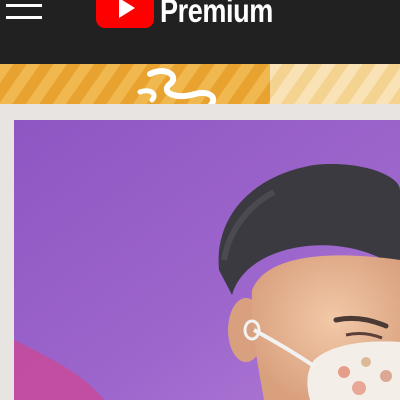 The height and width of the screenshot is (400, 400). I want to click on youtube-premium-logo: Premium, so click(197, 15).